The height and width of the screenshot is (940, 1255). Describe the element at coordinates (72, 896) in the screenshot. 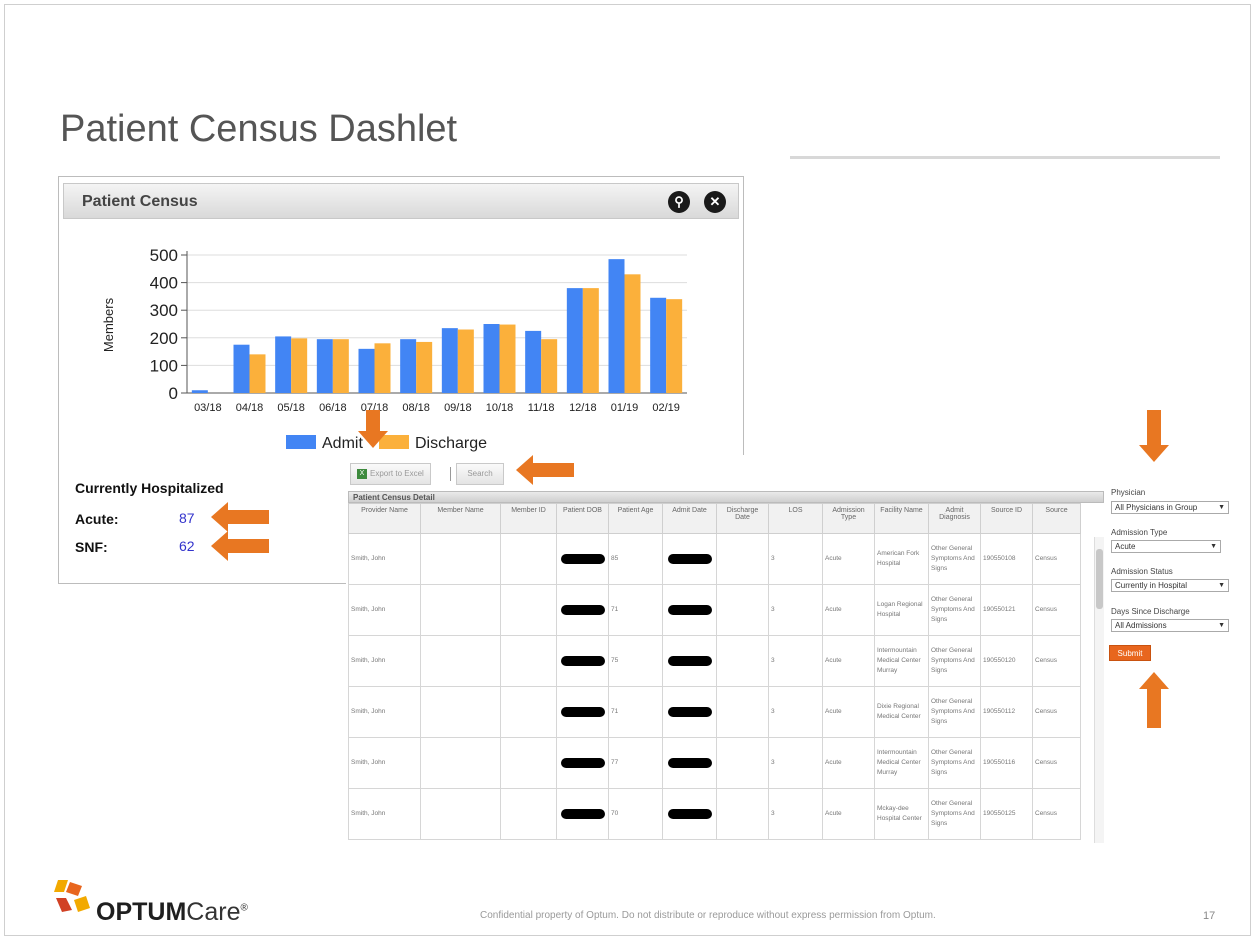

I see `optum-logo-icon` at that location.